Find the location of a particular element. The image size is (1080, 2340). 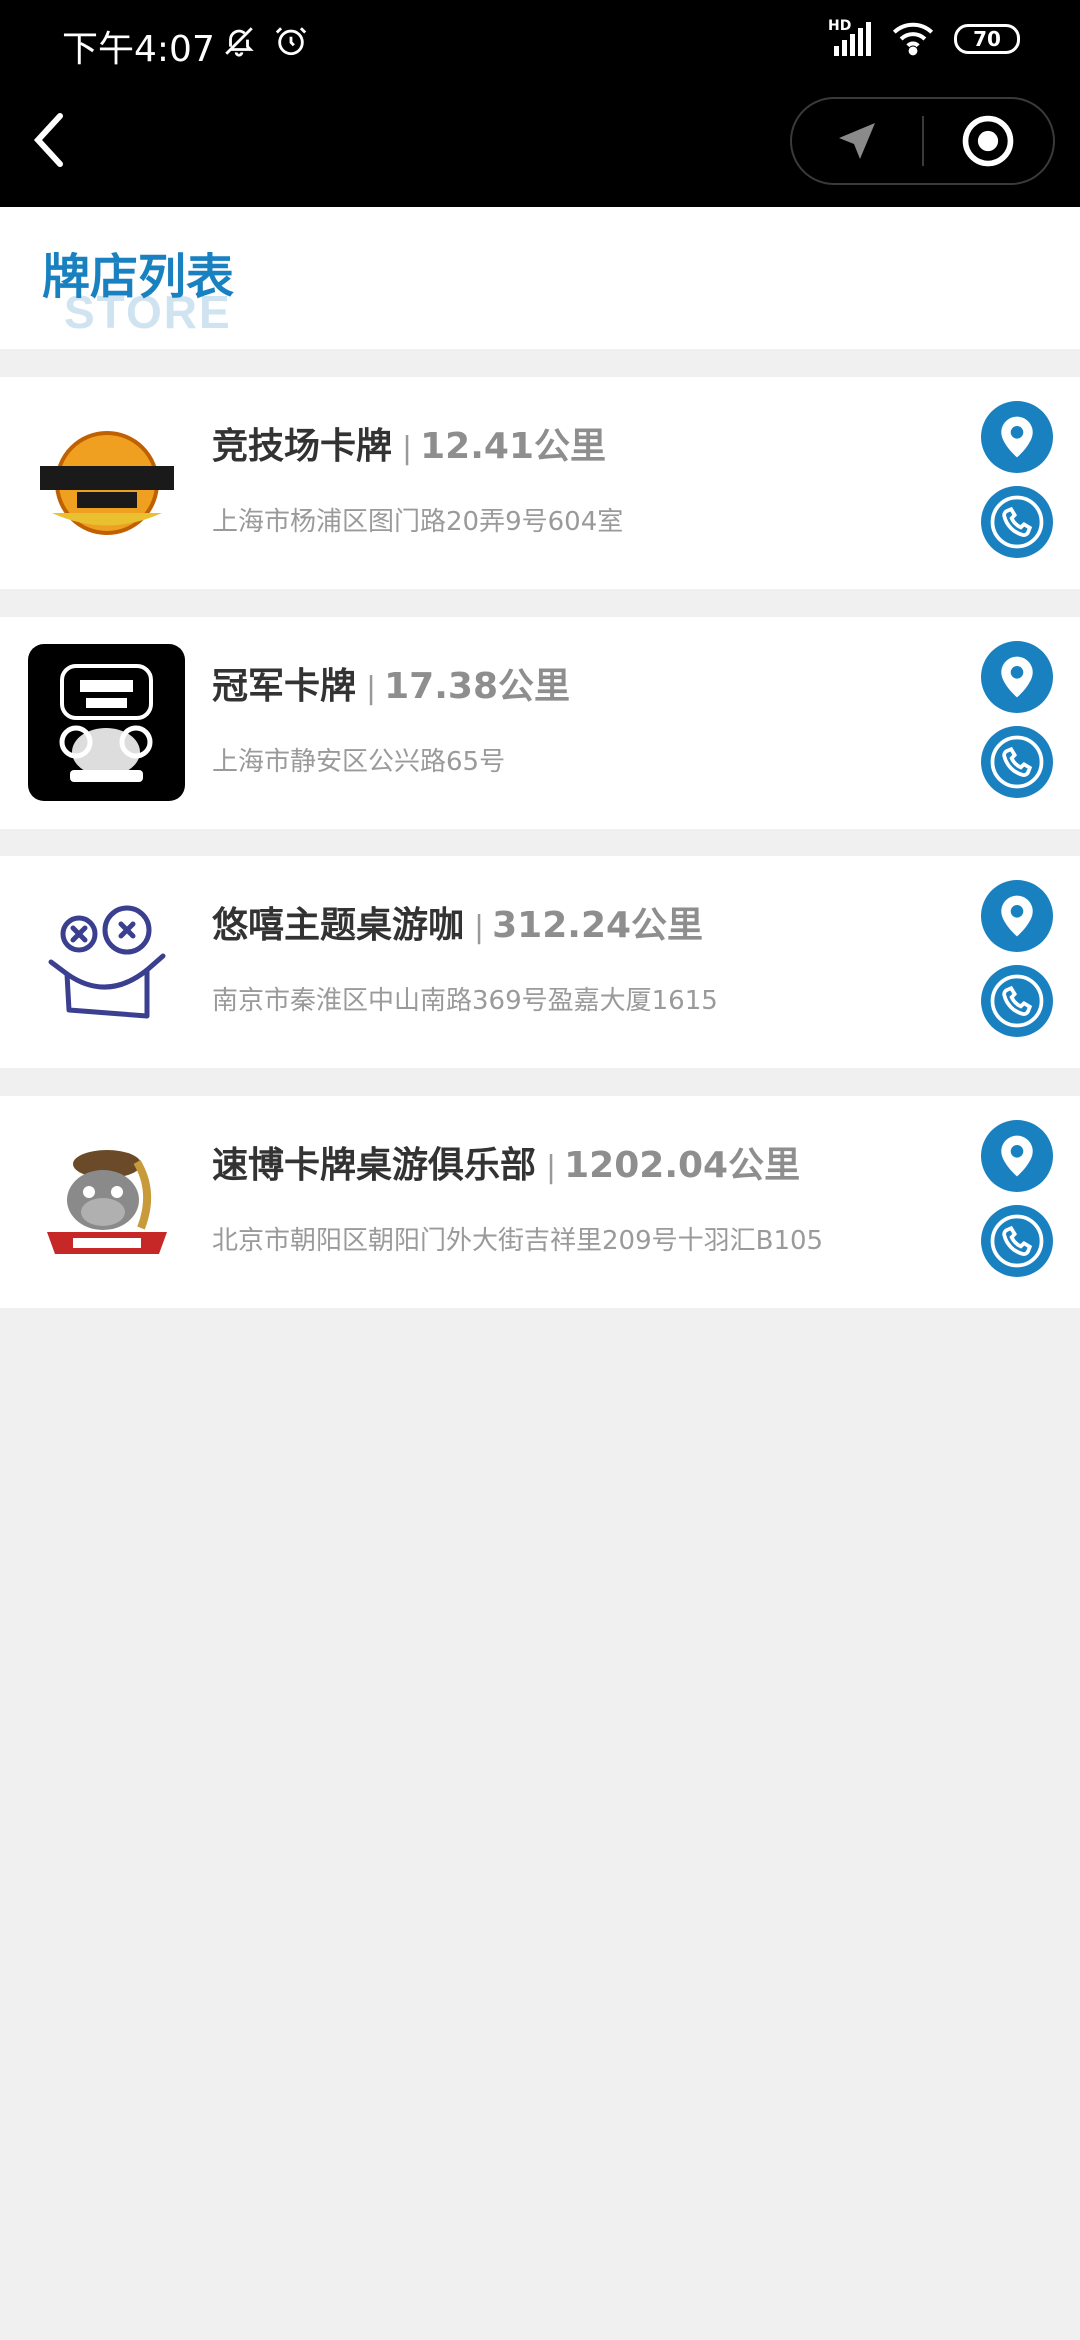

store-name: 冠军卡牌 is located at coordinates (284, 686).